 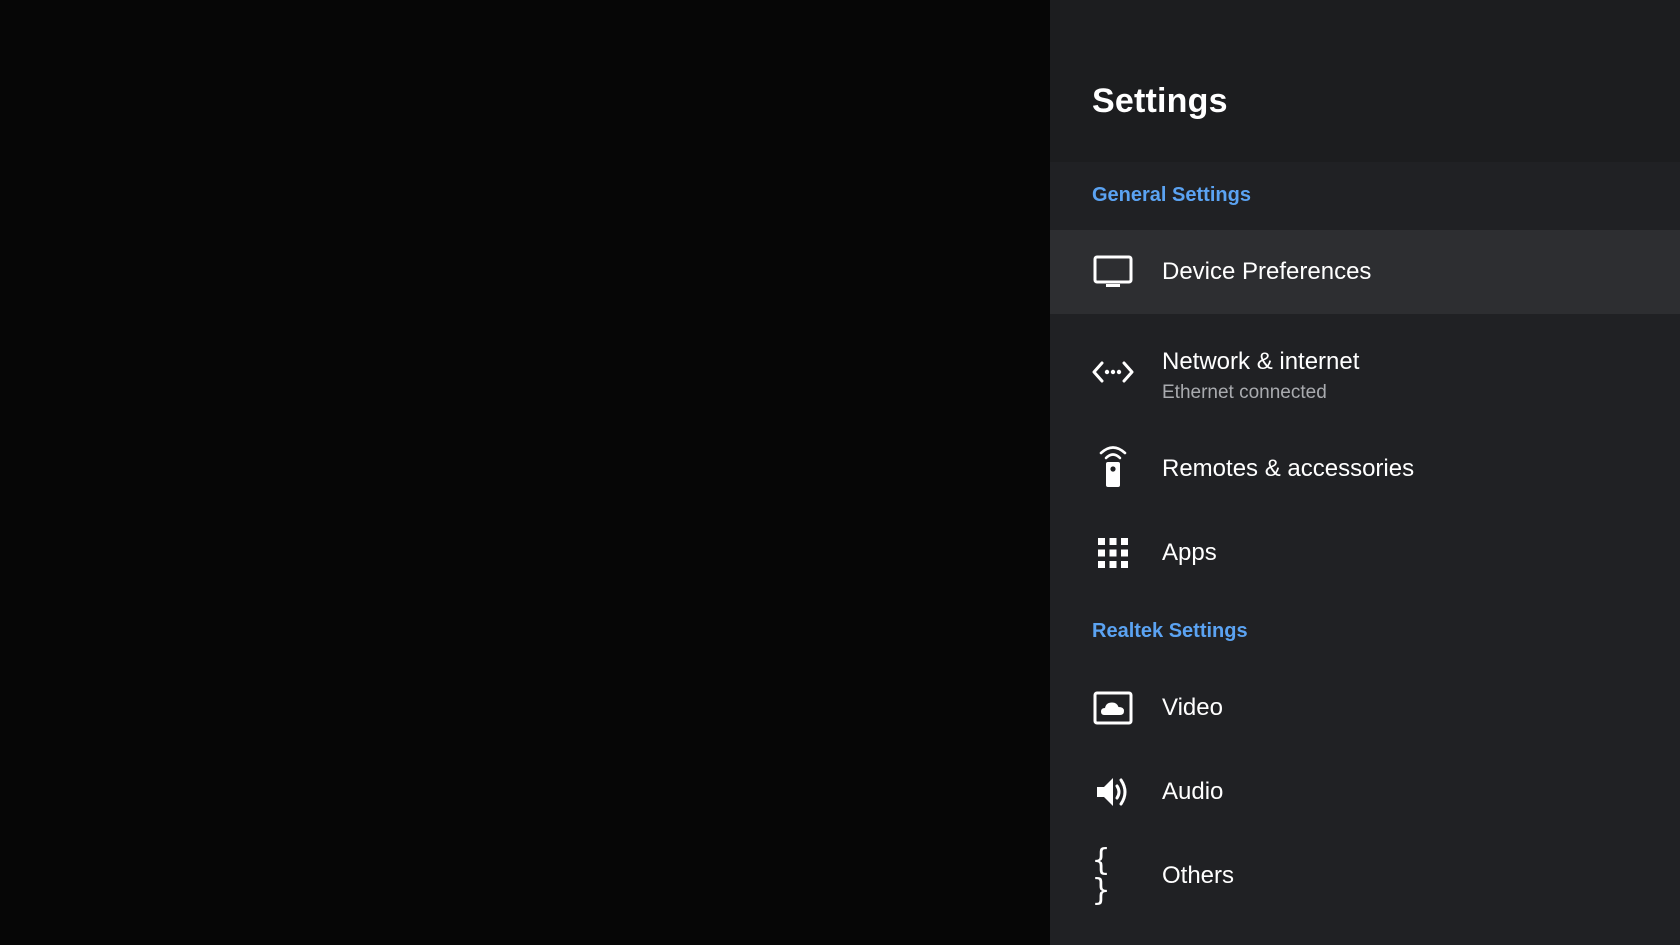 What do you see at coordinates (1171, 195) in the screenshot?
I see `section-heading-general: General Settings` at bounding box center [1171, 195].